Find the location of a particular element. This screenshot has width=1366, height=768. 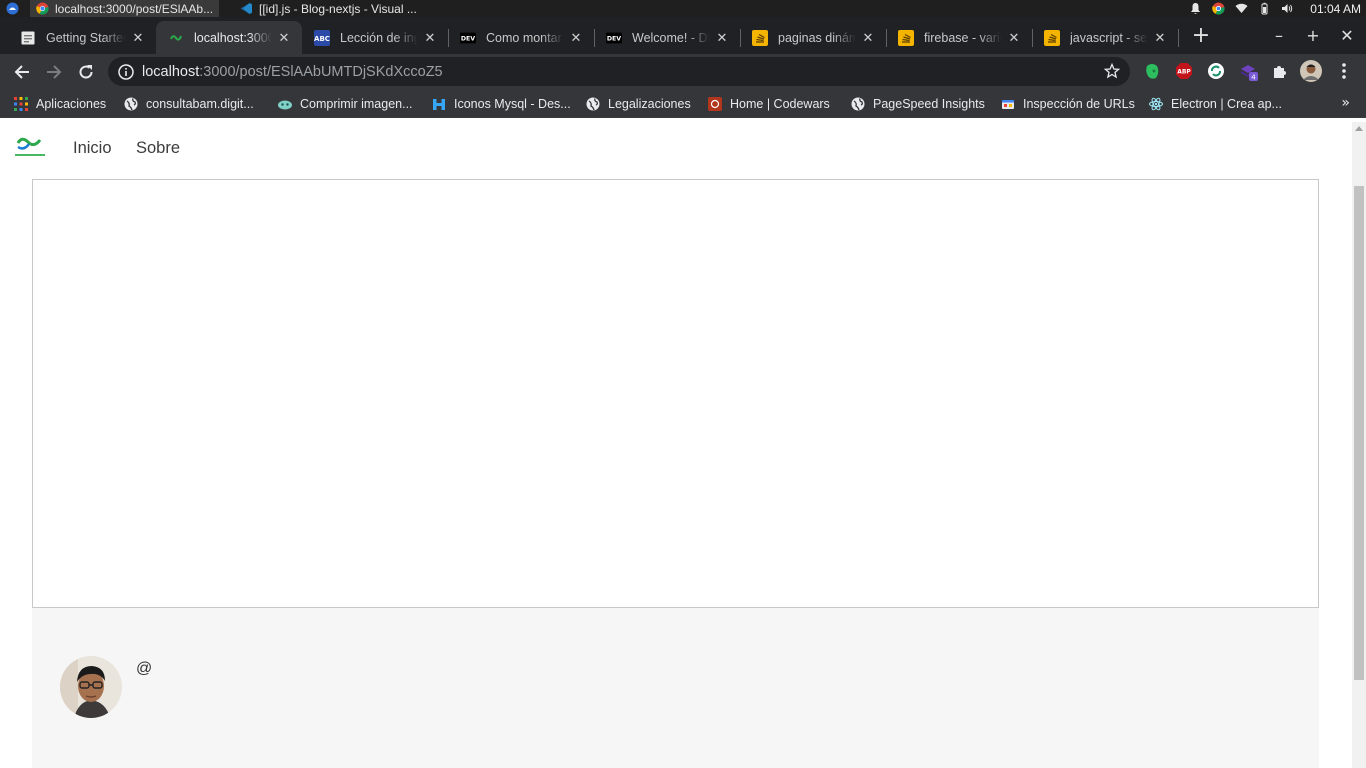

wifi-icon is located at coordinates (1241, 8).